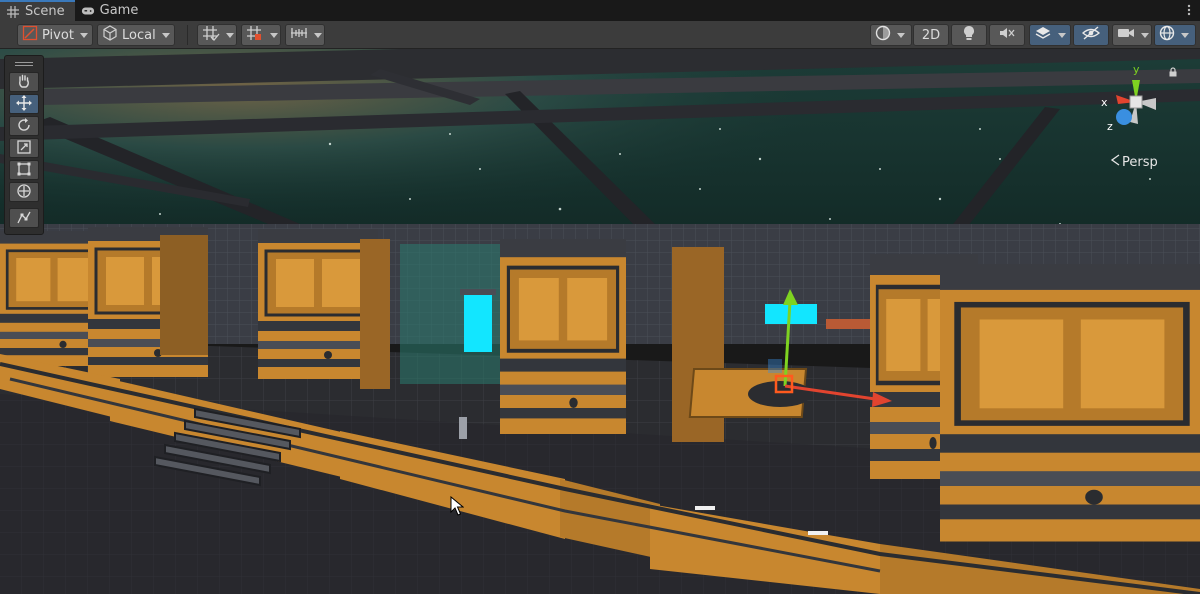 Image resolution: width=1200 pixels, height=594 pixels. I want to click on chevron-left-icon, so click(1115, 162).